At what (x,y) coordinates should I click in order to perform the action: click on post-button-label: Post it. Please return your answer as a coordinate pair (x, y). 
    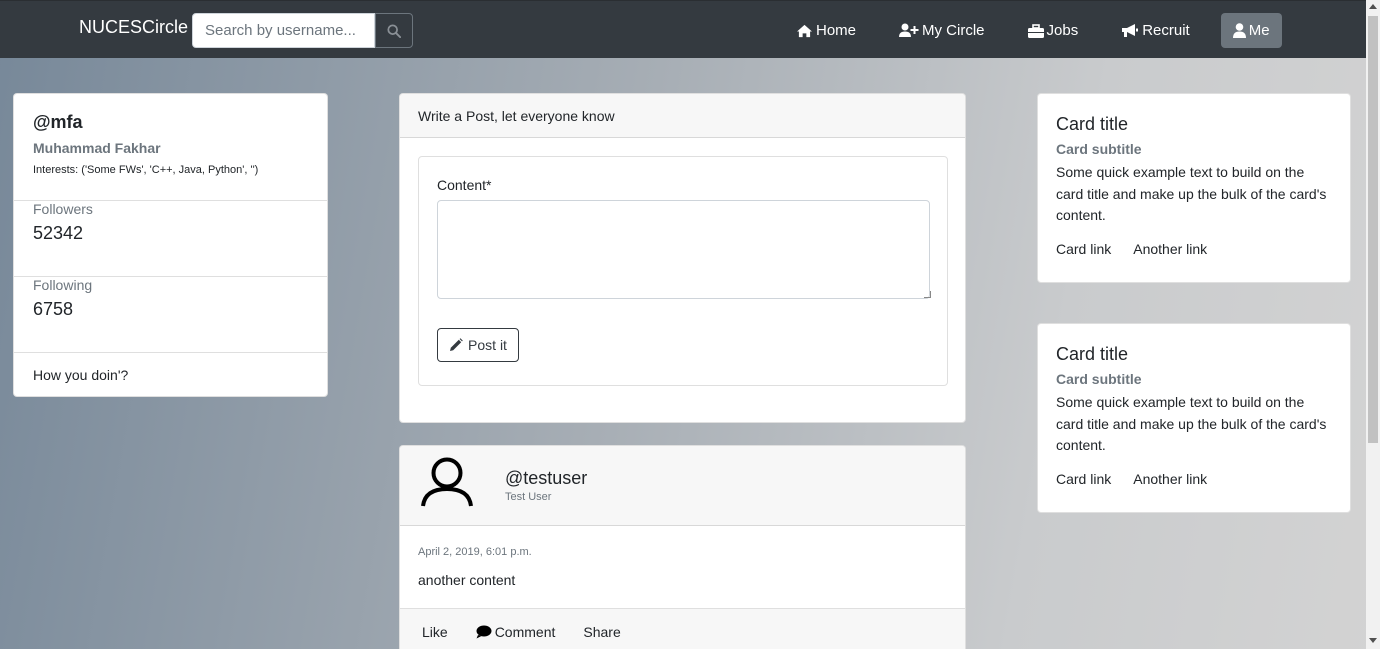
    Looking at the image, I should click on (487, 345).